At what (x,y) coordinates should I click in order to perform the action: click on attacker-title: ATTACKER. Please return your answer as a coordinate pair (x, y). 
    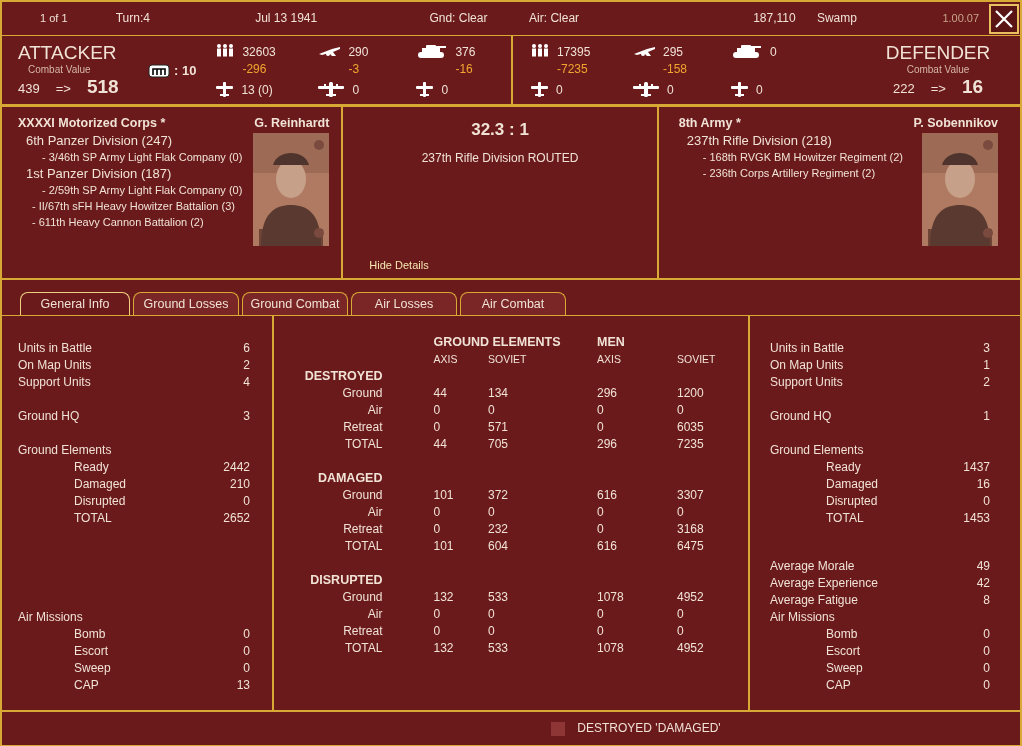
    Looking at the image, I should click on (68, 53).